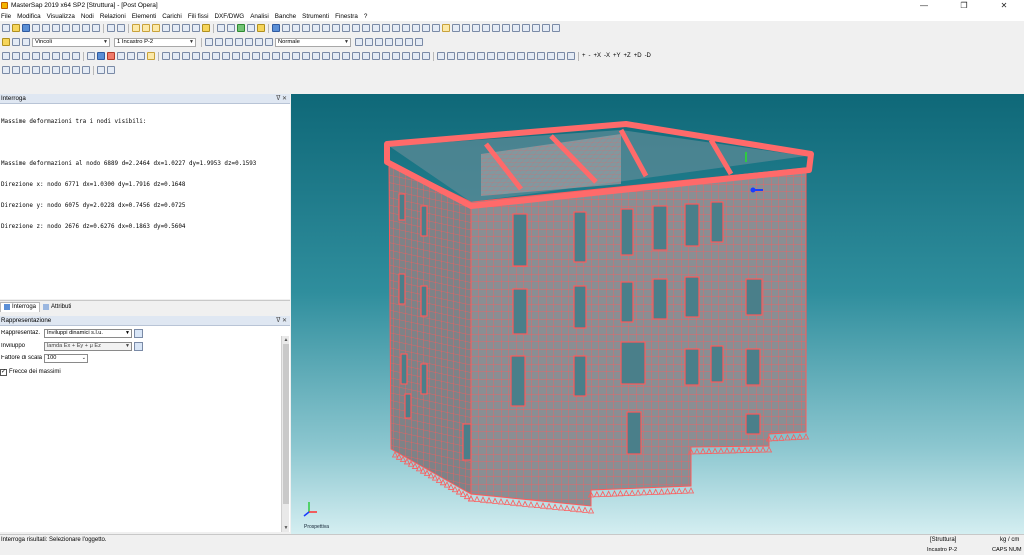  Describe the element at coordinates (56, 56) in the screenshot. I see `text-big-icon` at that location.